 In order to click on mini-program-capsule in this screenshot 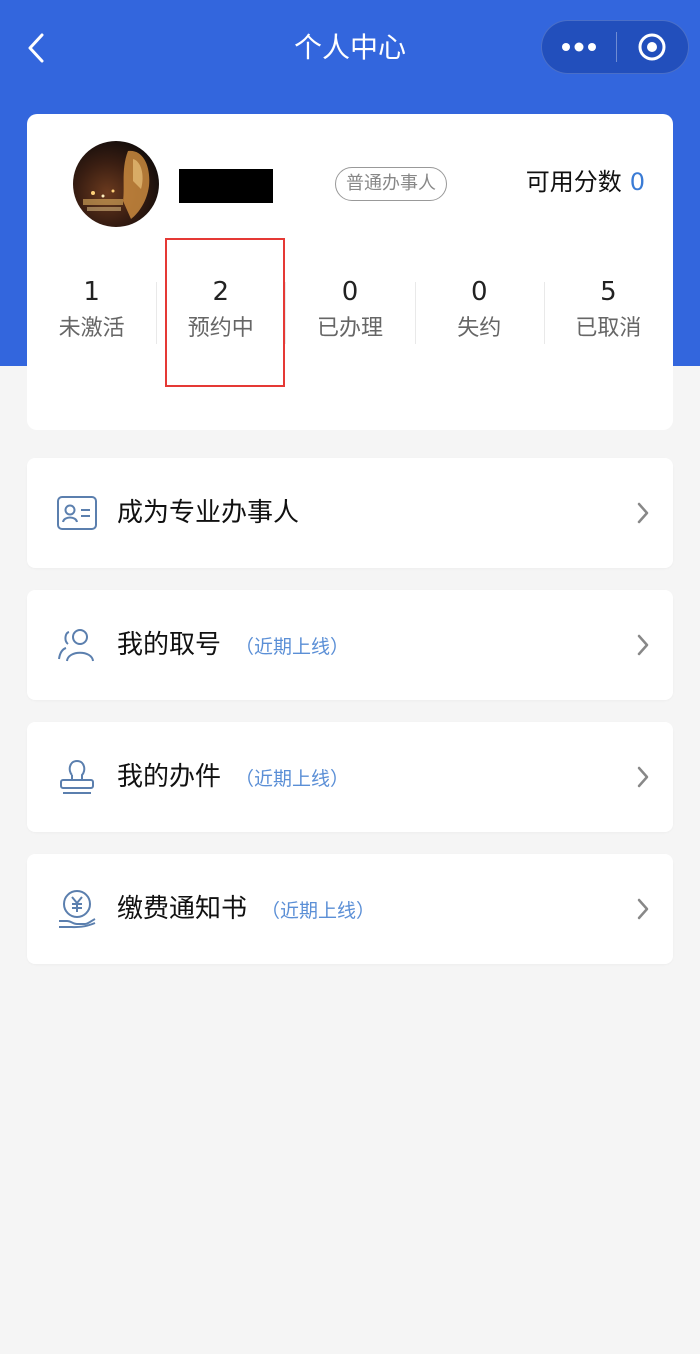, I will do `click(615, 47)`.